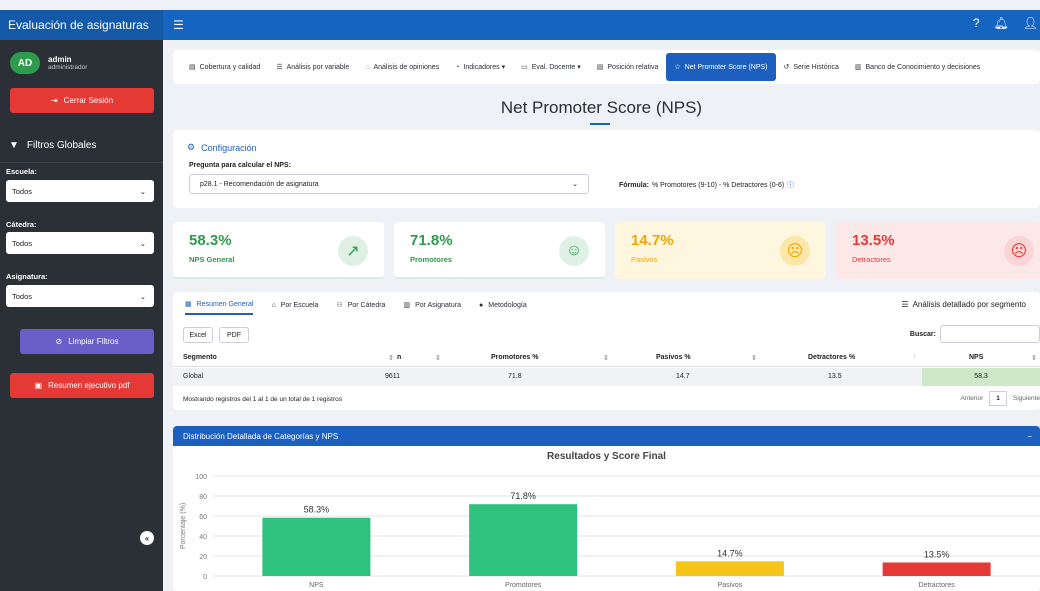 The width and height of the screenshot is (1040, 591). Describe the element at coordinates (790, 185) in the screenshot. I see `info-icon: ⓘ` at that location.